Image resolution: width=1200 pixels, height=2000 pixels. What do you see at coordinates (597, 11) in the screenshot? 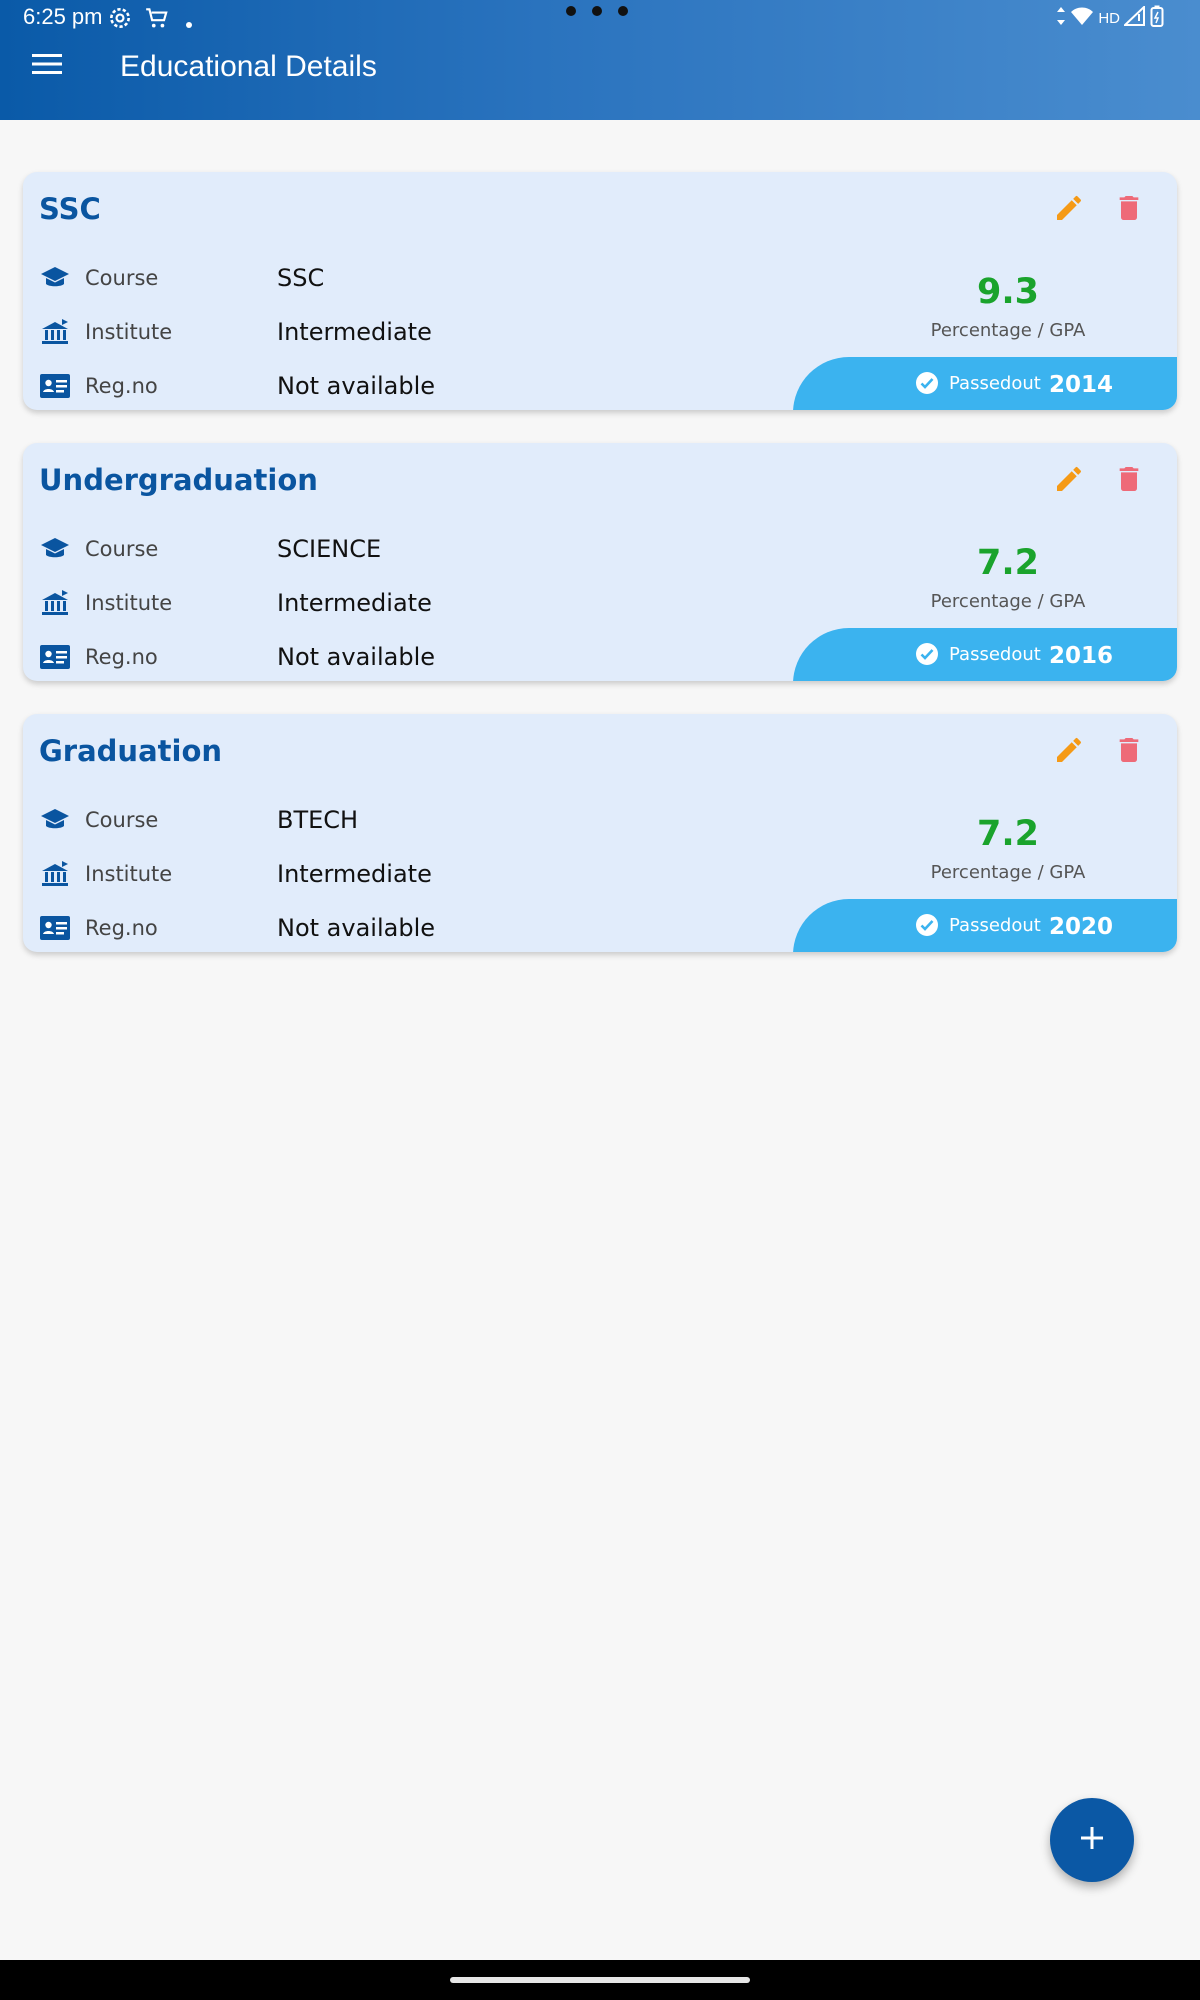
I see `camera-dots-icon` at bounding box center [597, 11].